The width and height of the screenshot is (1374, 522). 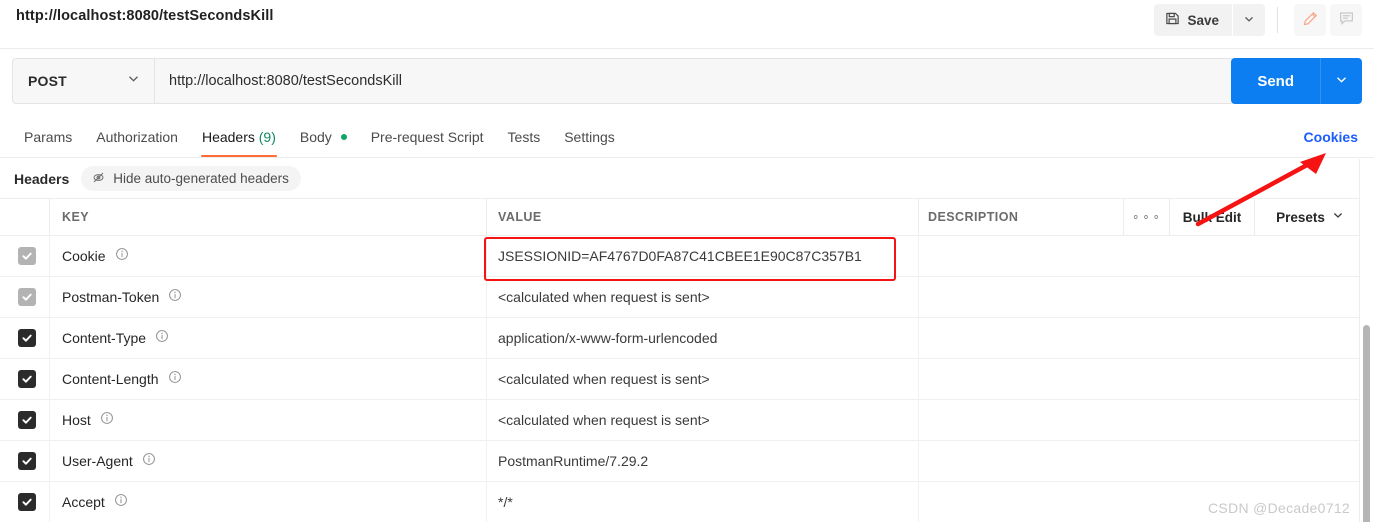 I want to click on hide-auto-generated-headers-label: Hide auto-generated headers, so click(x=201, y=178).